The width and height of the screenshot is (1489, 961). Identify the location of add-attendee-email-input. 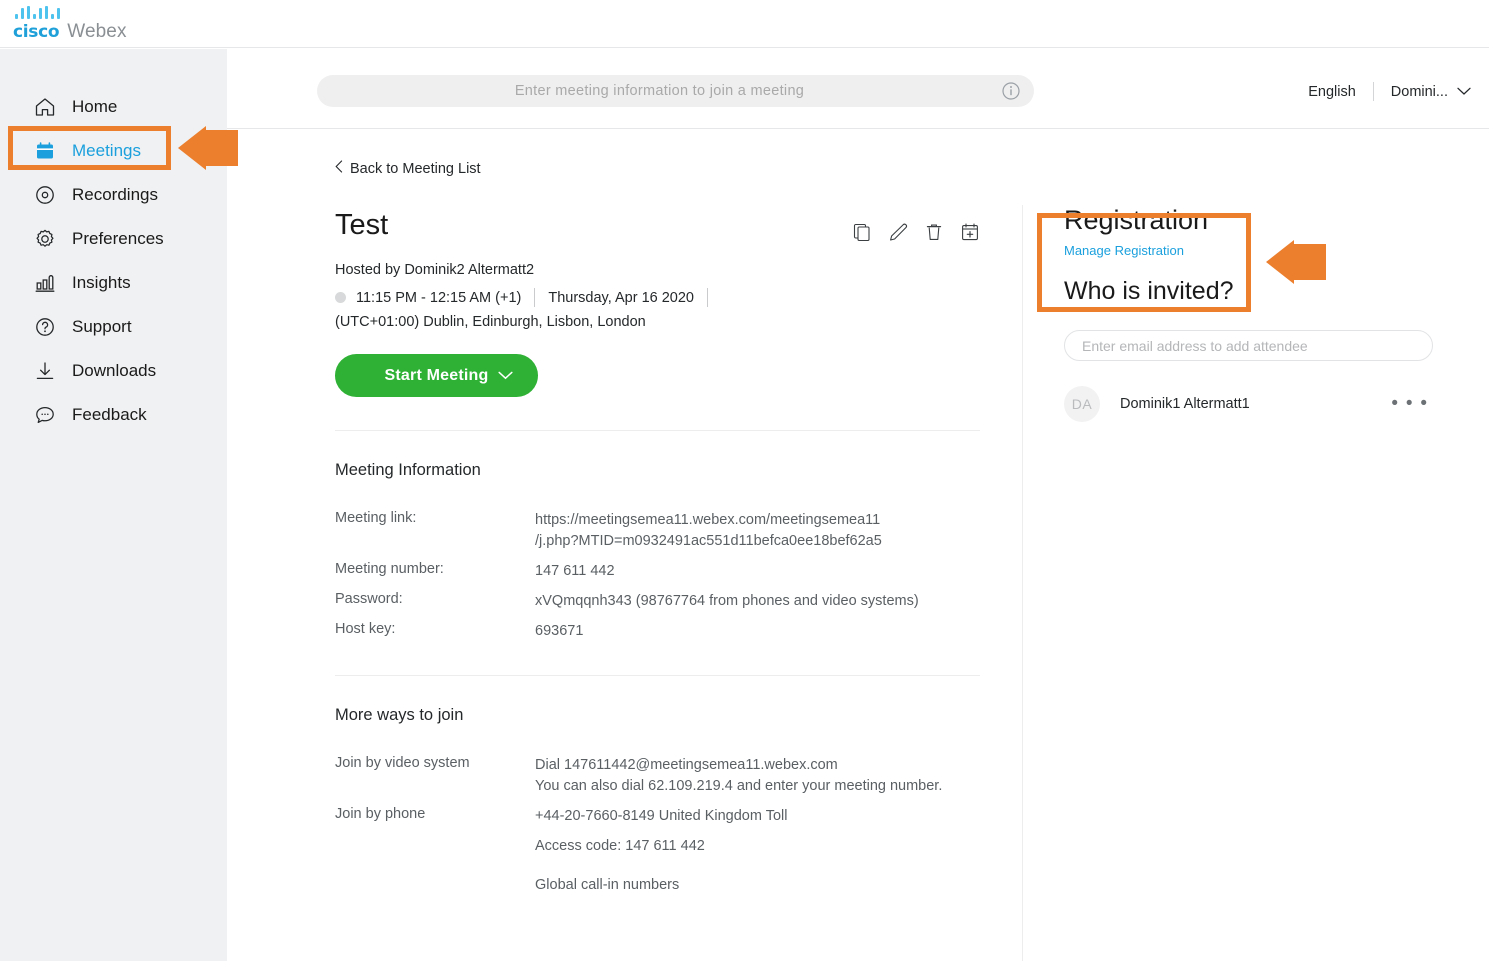
(1248, 346).